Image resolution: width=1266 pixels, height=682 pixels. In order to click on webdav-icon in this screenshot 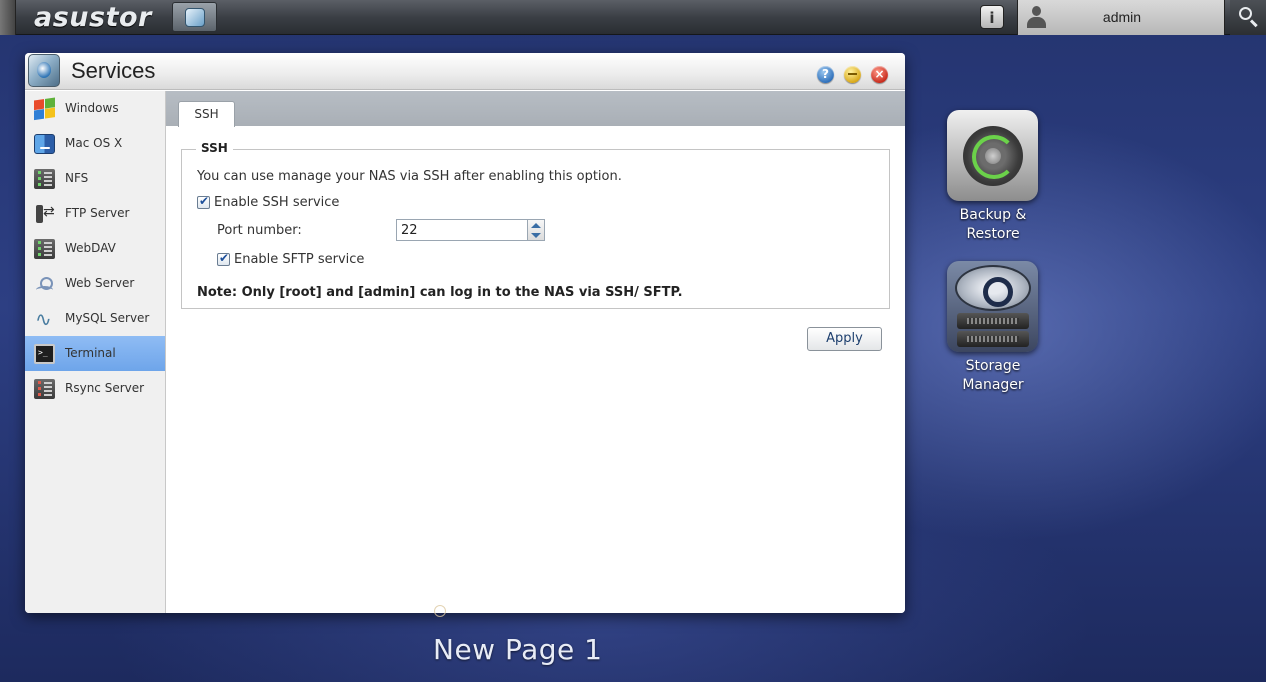, I will do `click(44, 249)`.